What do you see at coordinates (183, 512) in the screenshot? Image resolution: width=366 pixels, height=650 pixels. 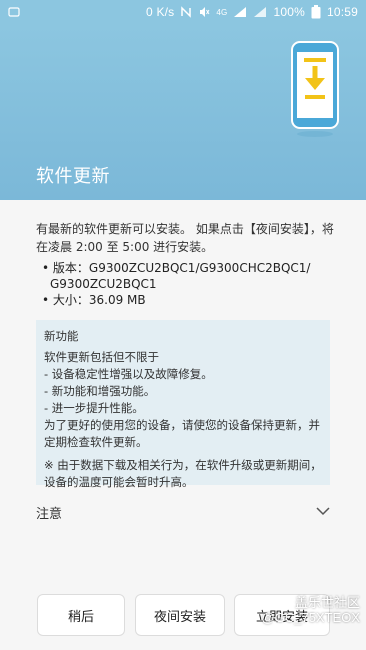 I see `notice-expander: 注意` at bounding box center [183, 512].